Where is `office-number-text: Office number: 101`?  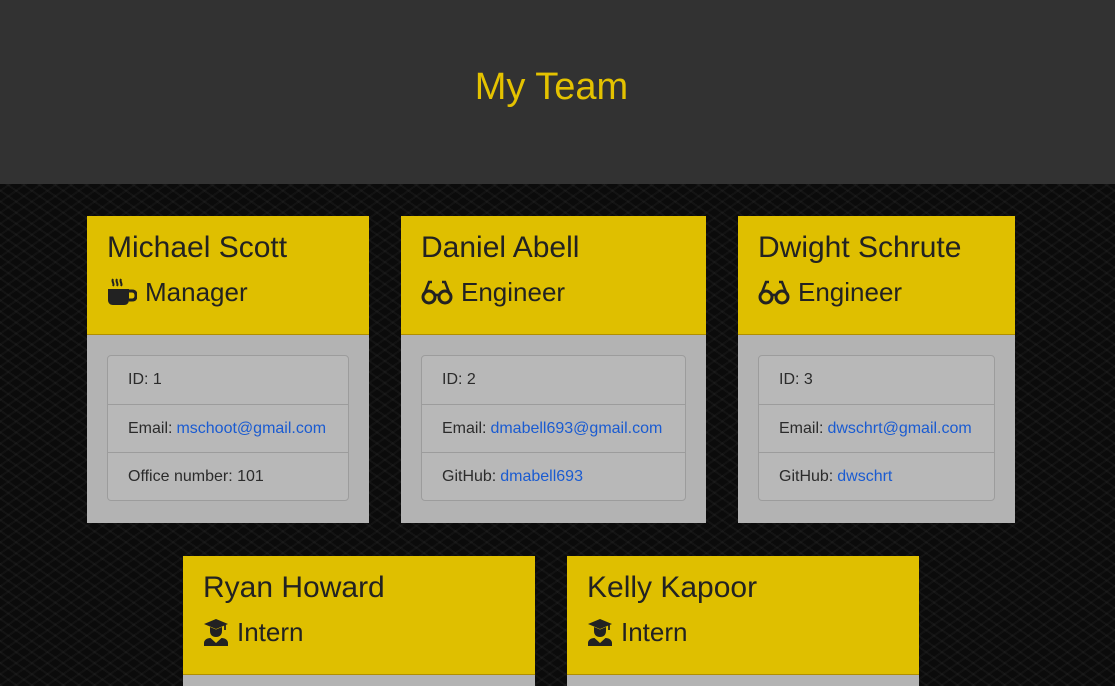
office-number-text: Office number: 101 is located at coordinates (196, 476).